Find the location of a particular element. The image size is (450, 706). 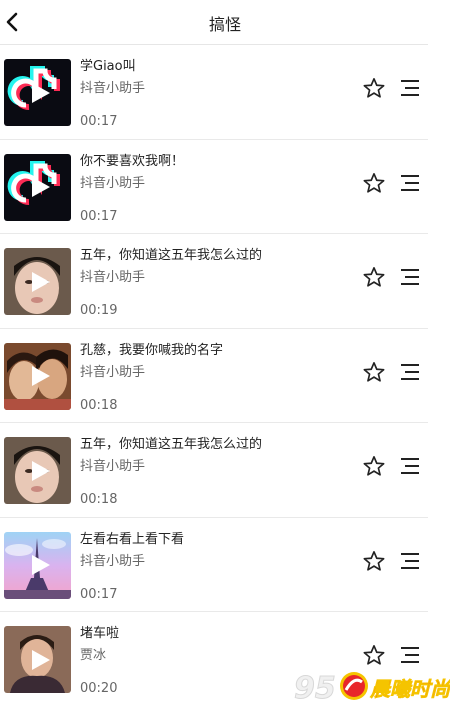

list-item: 左看右看上看下看 抖音小助手 00:17 is located at coordinates (225, 565).